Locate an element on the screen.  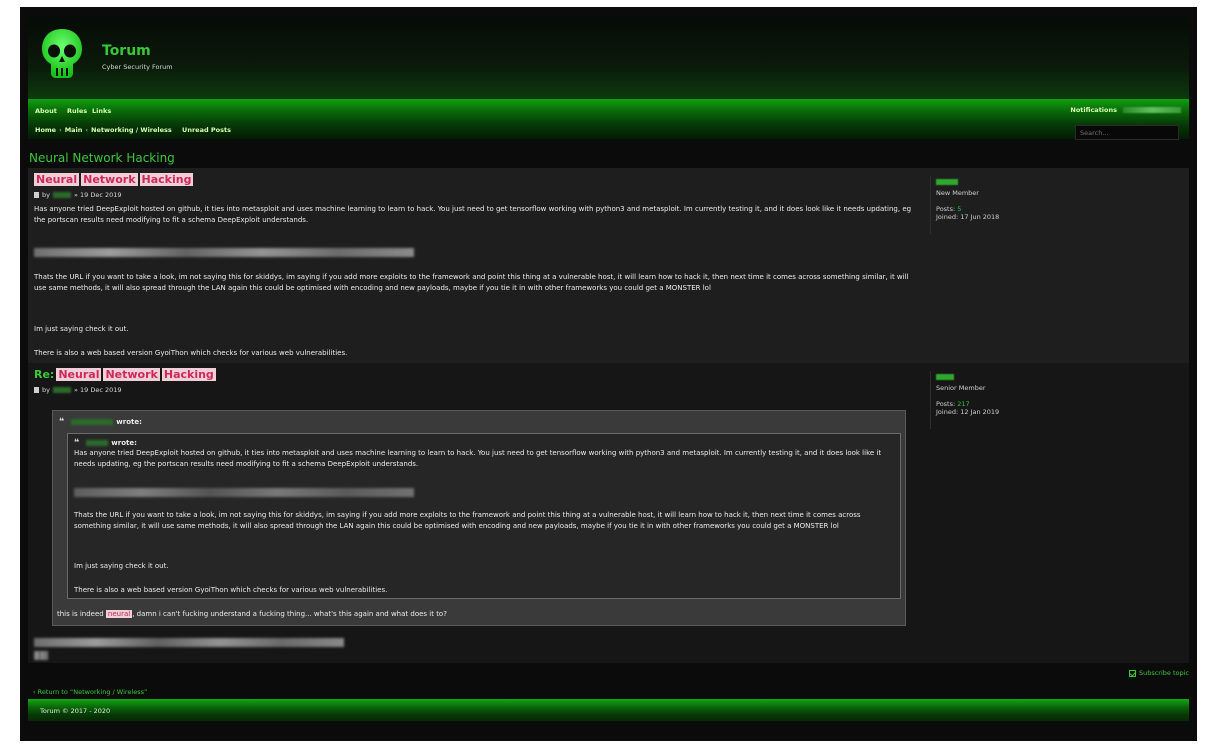
author-profile: New Member Posts: 5 Joined: 17 Jun 2018 is located at coordinates (990, 205).